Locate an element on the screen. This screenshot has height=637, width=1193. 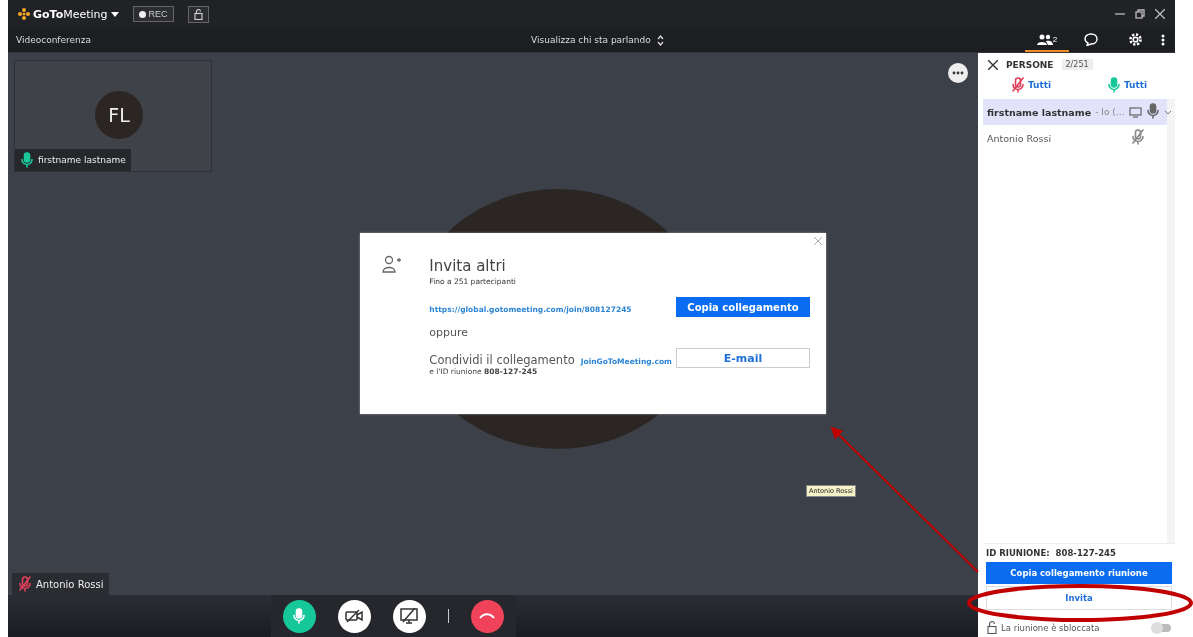
participant-row: Antonio Rossi is located at coordinates (1075, 138).